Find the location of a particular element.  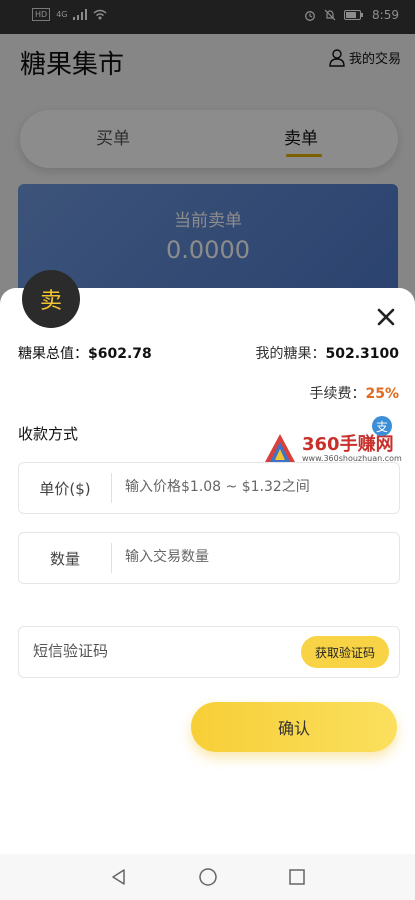

price-field: 单价($) is located at coordinates (209, 488).